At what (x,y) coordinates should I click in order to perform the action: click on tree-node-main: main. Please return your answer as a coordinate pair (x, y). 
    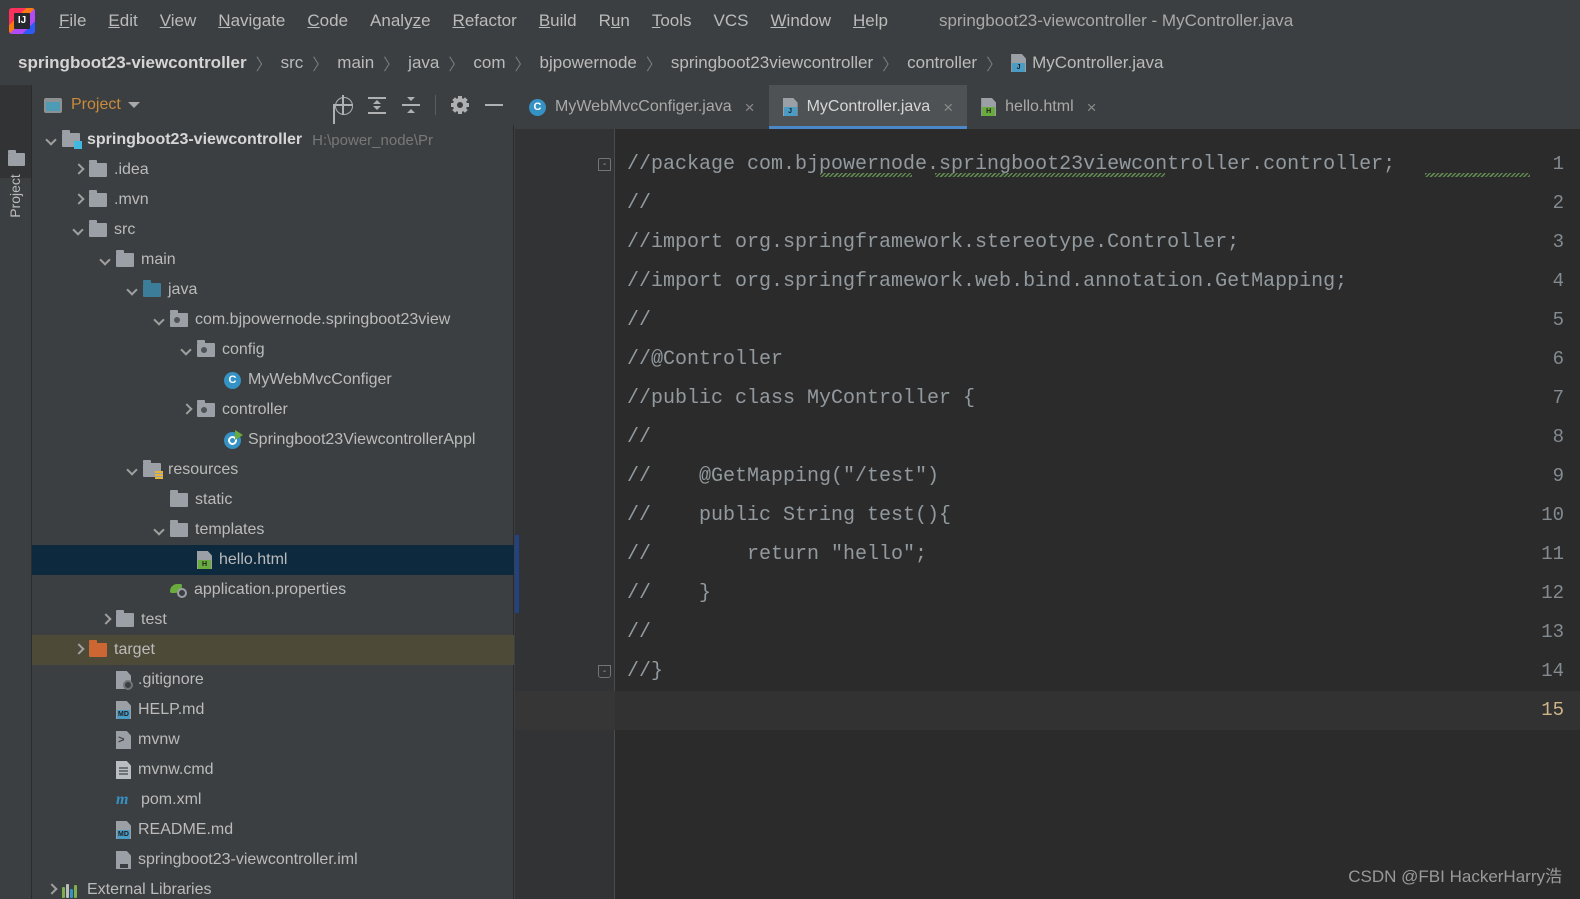
    Looking at the image, I should click on (273, 260).